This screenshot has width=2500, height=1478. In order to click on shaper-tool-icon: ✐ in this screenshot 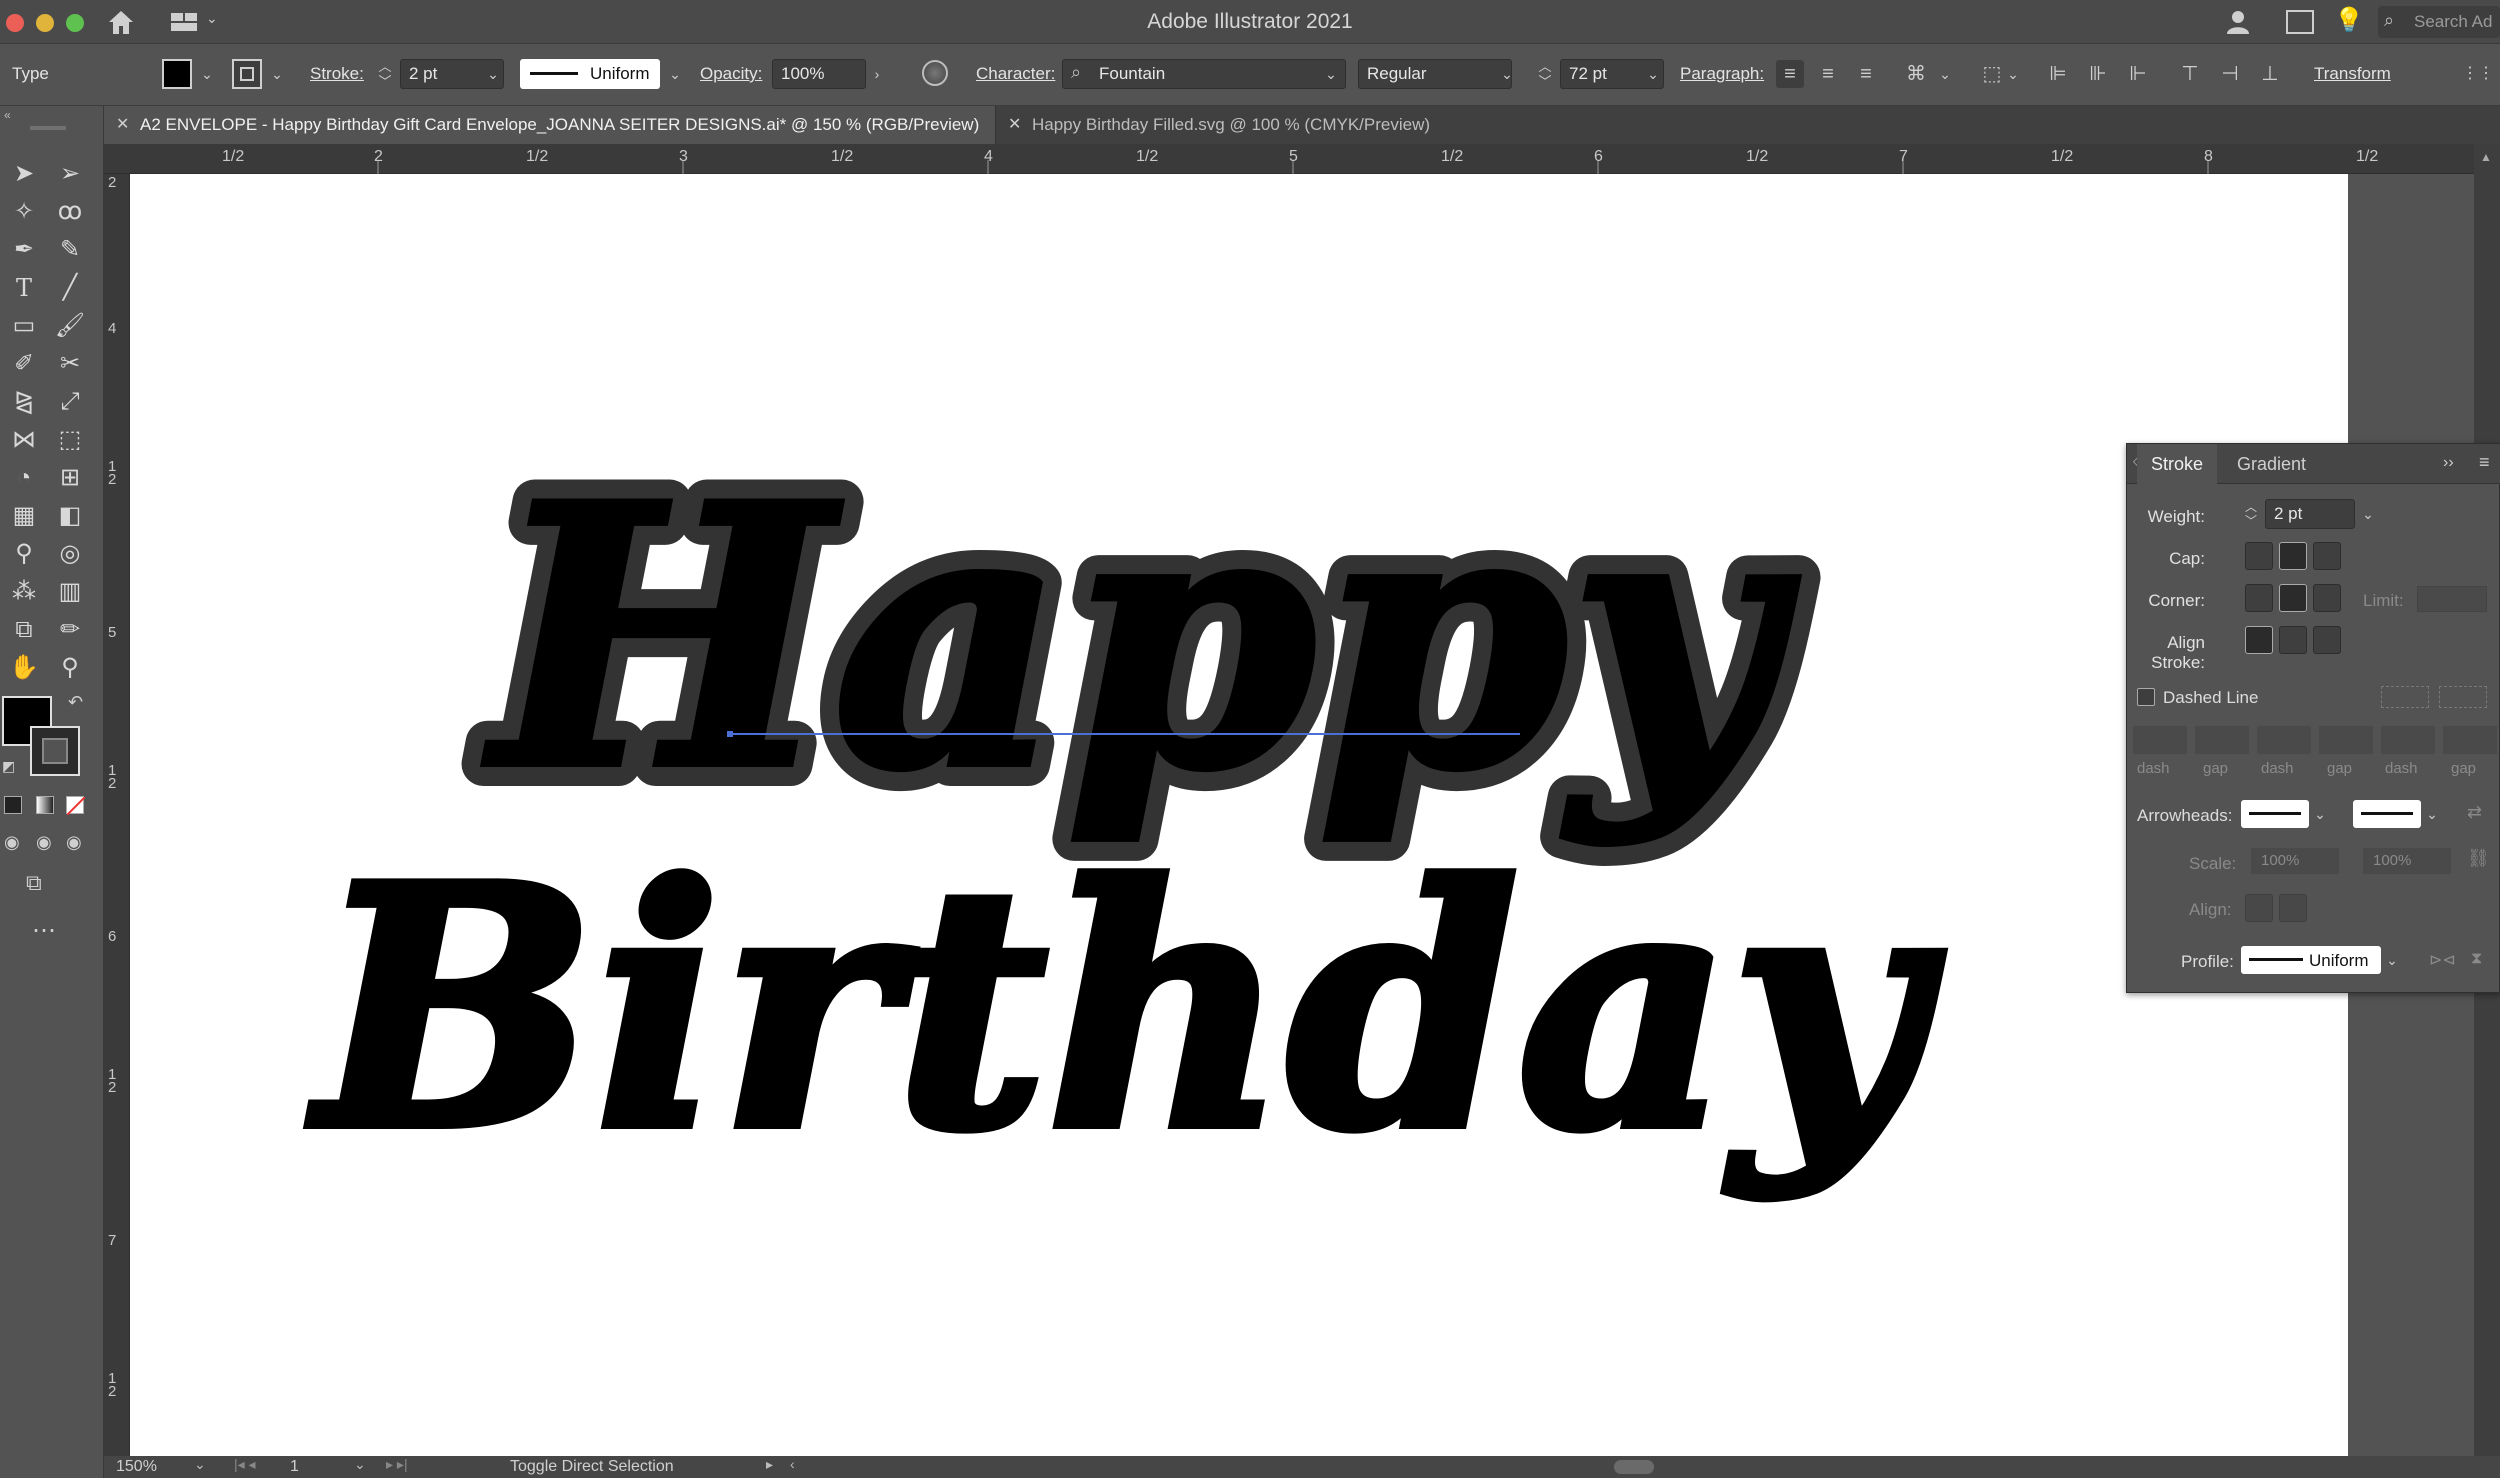, I will do `click(24, 364)`.